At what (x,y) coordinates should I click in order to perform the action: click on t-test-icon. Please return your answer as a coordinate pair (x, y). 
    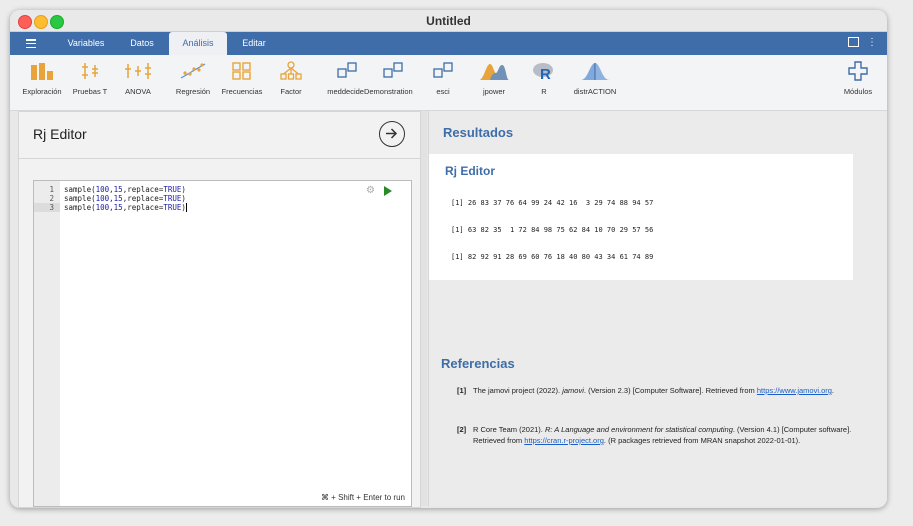
    Looking at the image, I should click on (90, 71).